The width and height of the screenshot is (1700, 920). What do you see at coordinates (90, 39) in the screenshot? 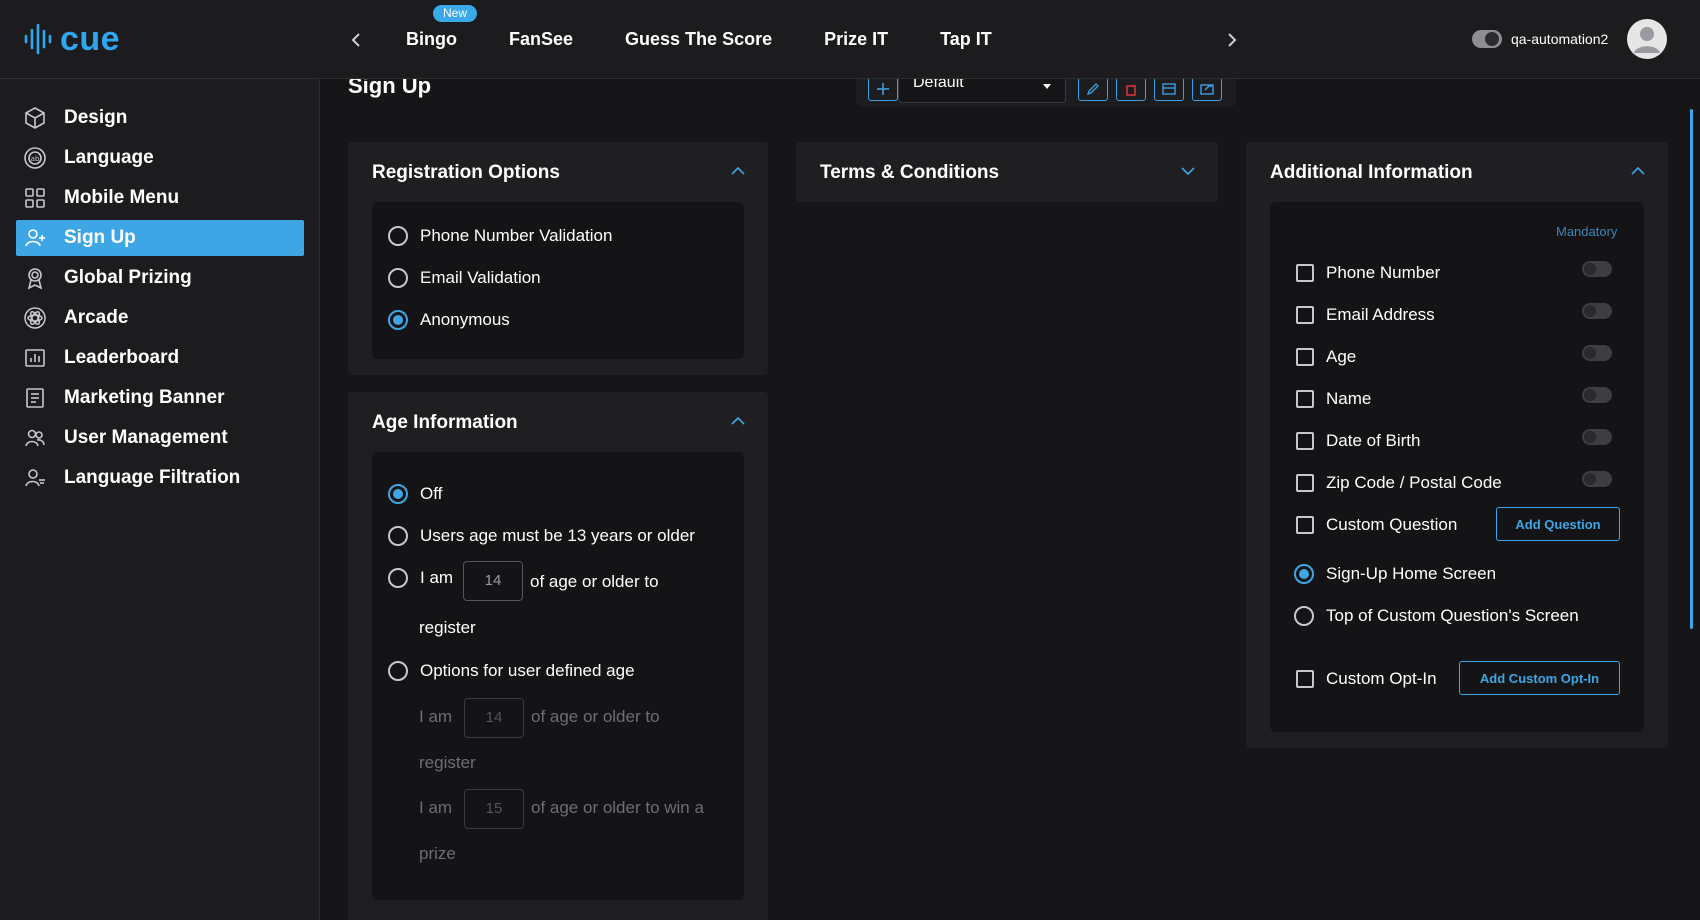
I see `logo-text: cue` at bounding box center [90, 39].